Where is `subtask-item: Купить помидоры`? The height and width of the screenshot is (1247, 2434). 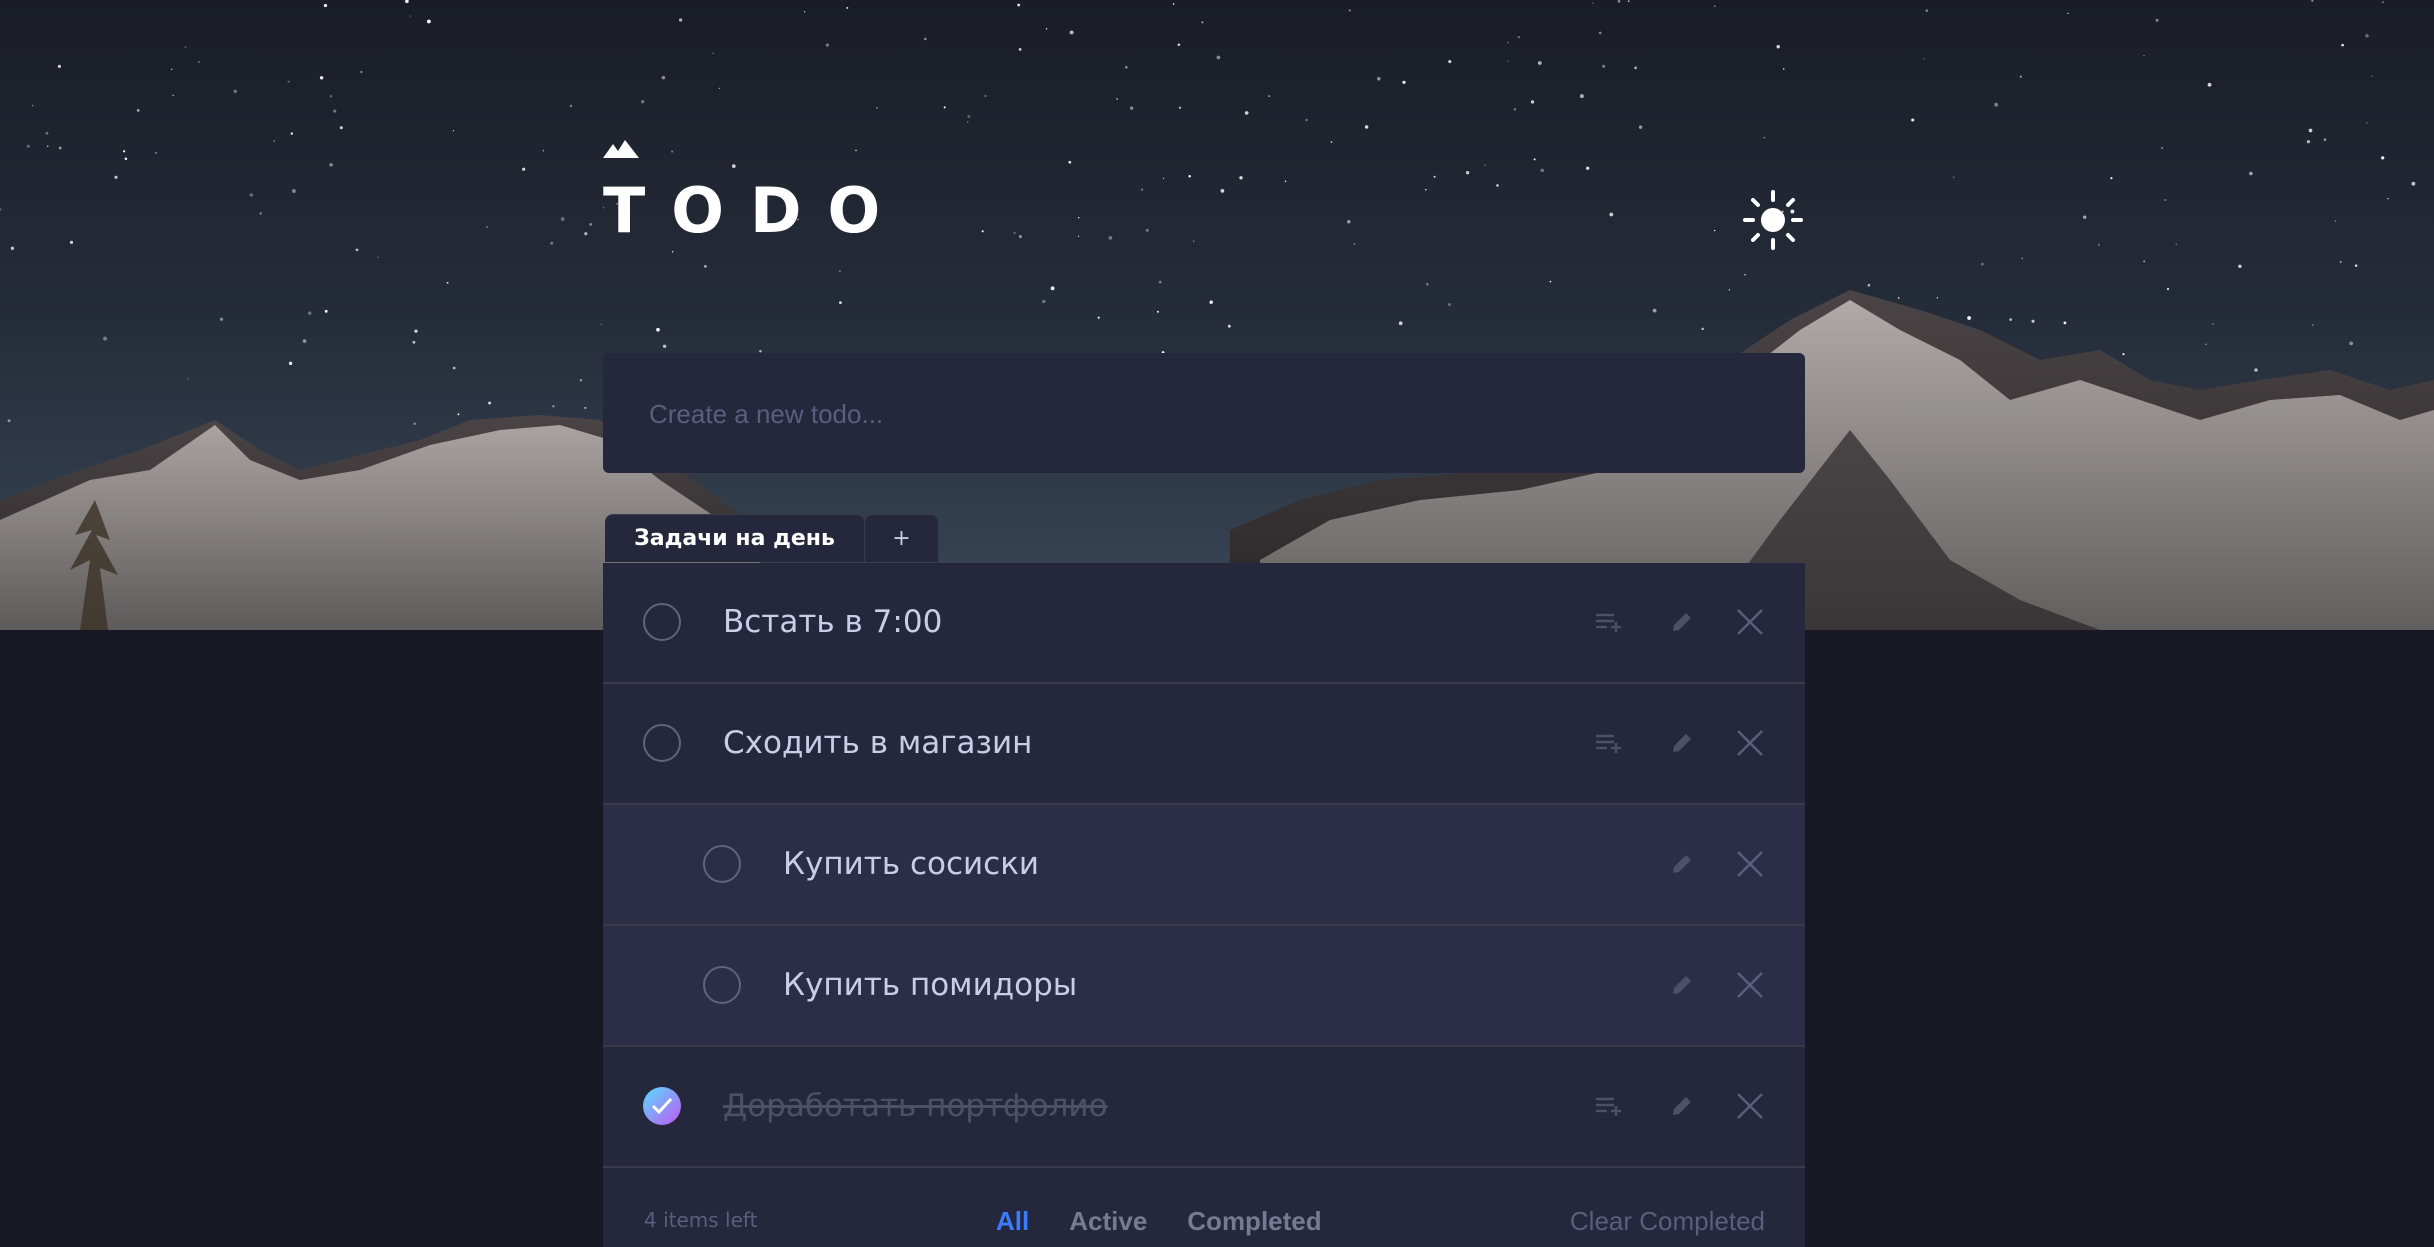 subtask-item: Купить помидоры is located at coordinates (1204, 986).